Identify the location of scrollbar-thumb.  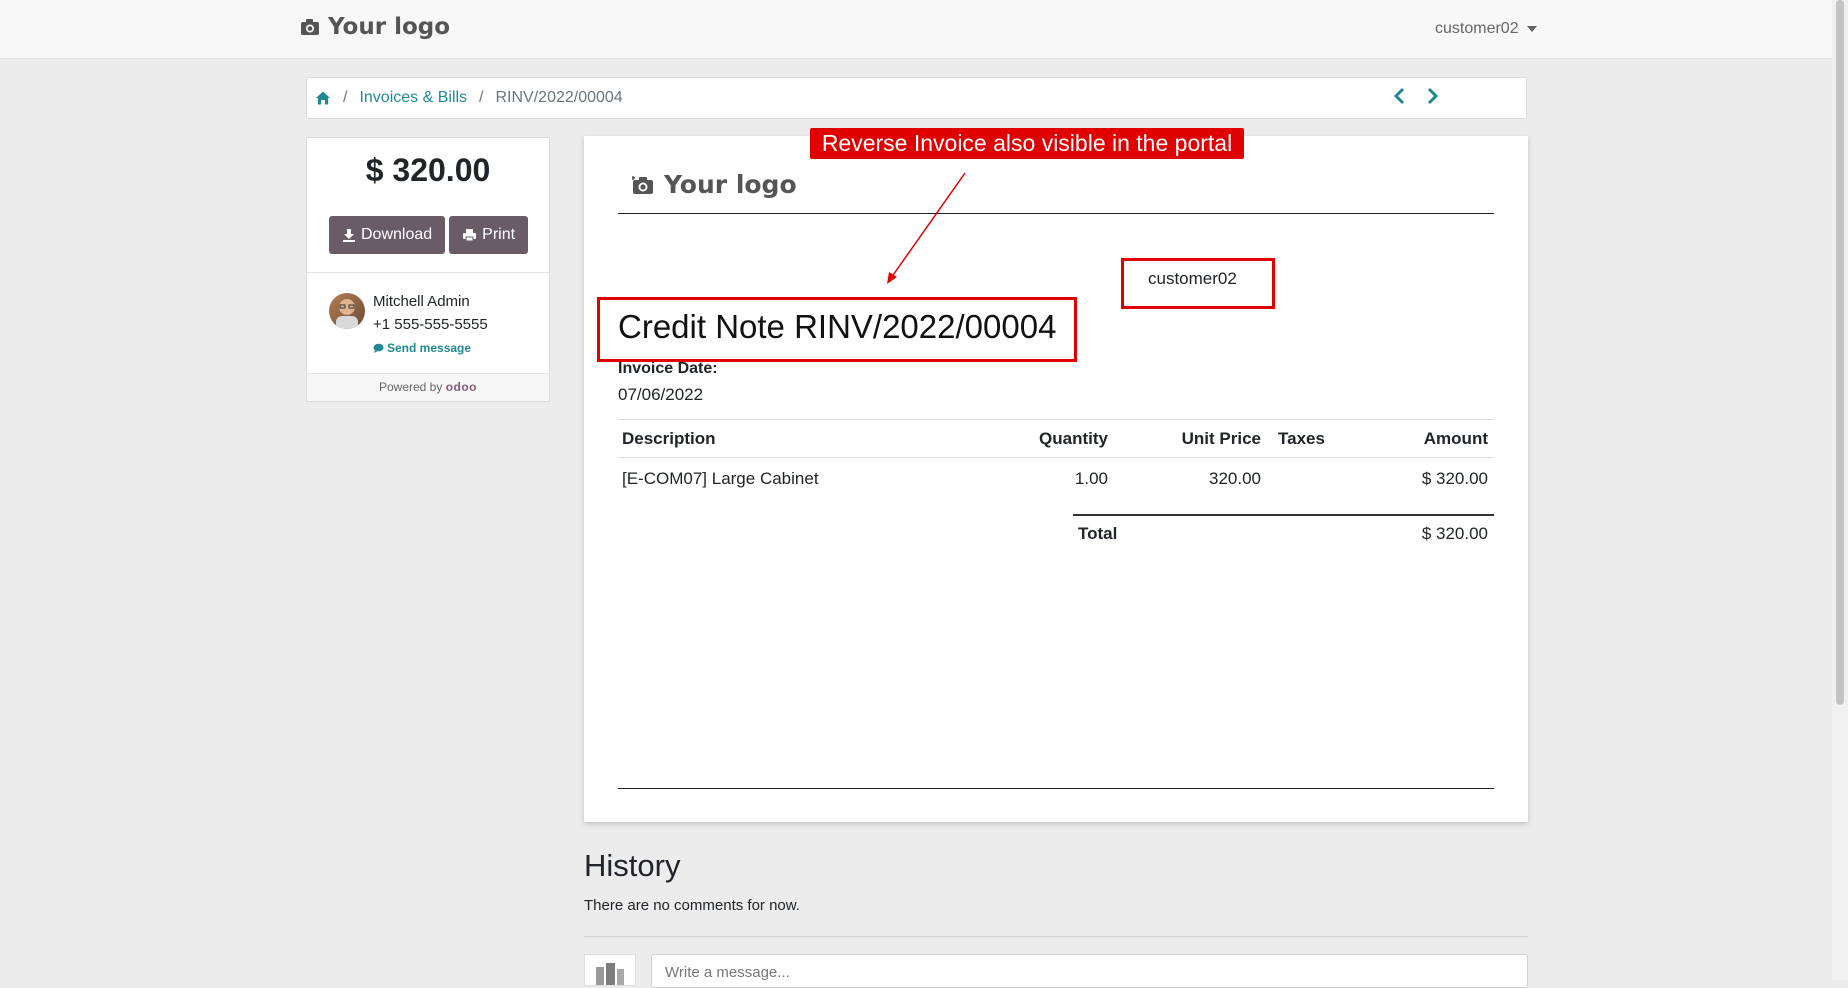
(1840, 352).